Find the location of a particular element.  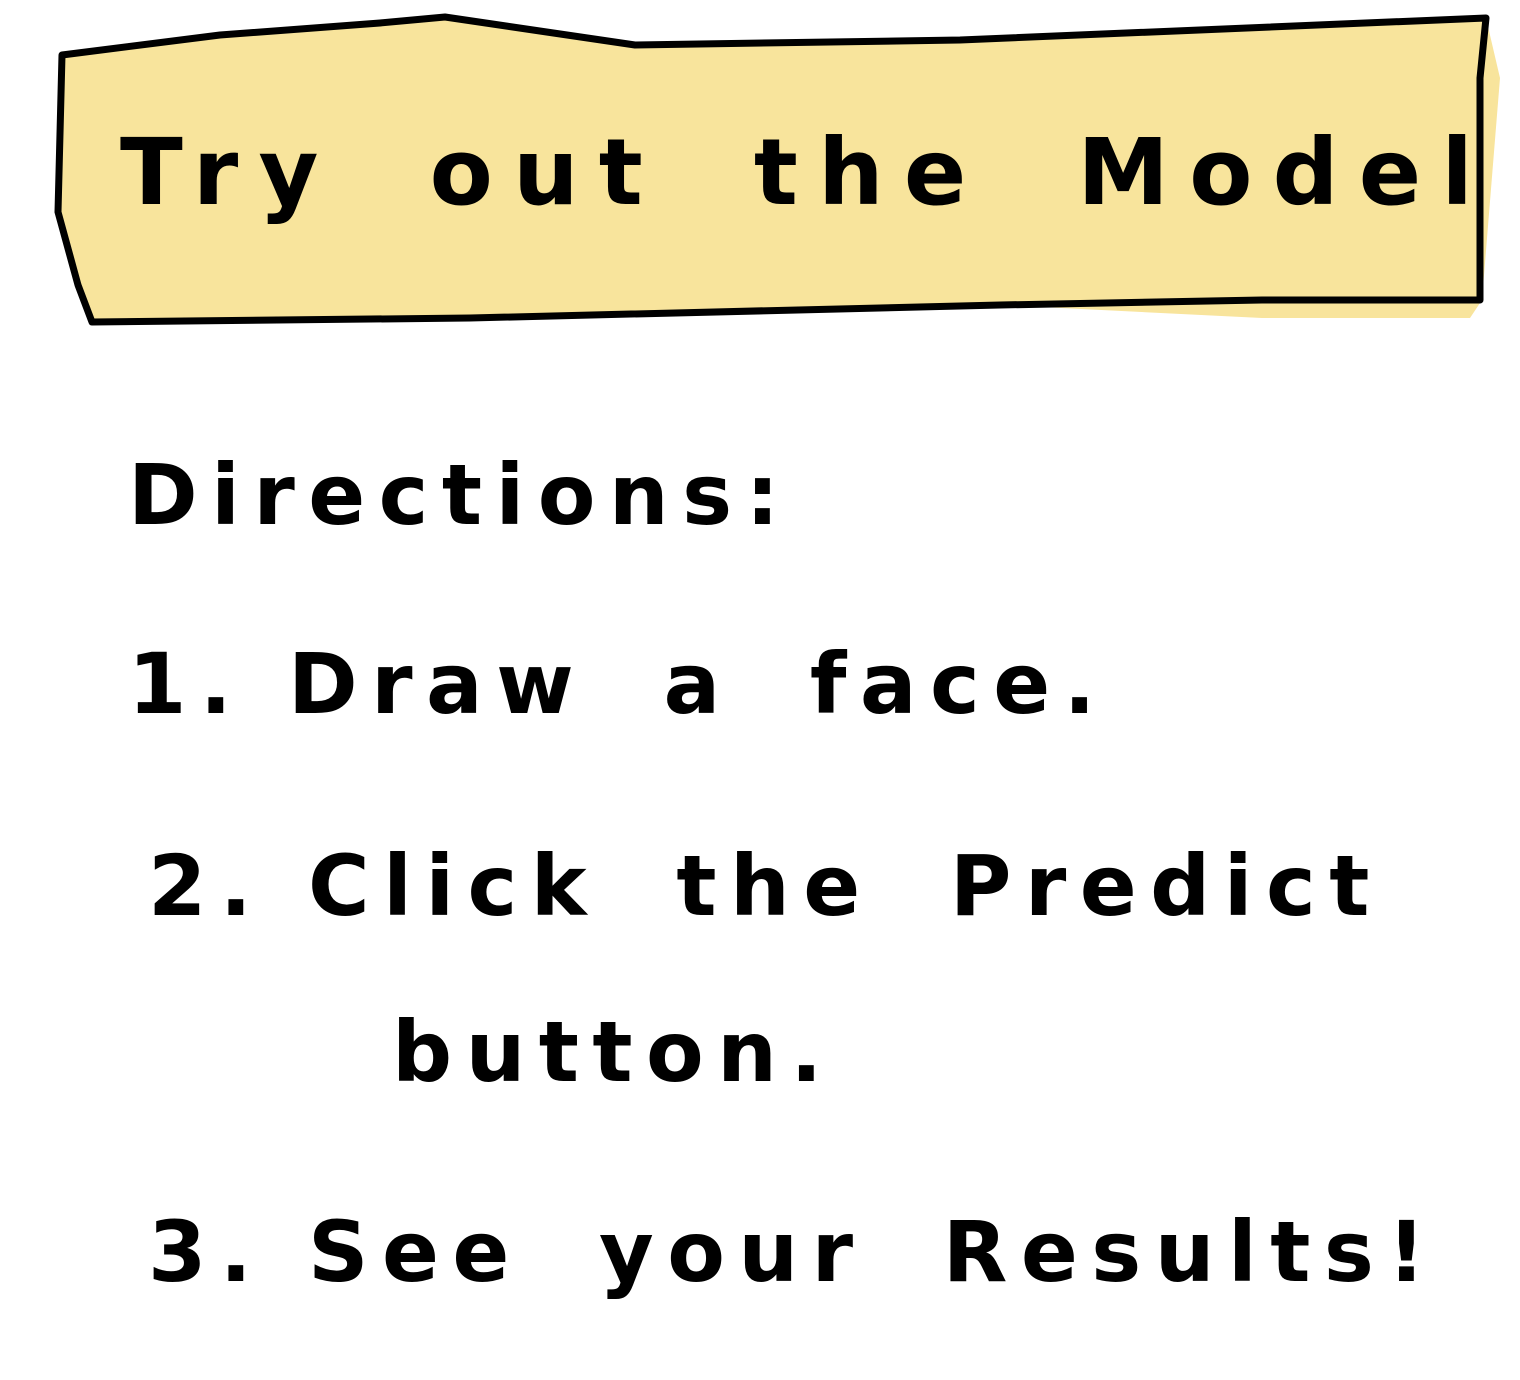

step-text: See your Results! is located at coordinates (874, 1252).